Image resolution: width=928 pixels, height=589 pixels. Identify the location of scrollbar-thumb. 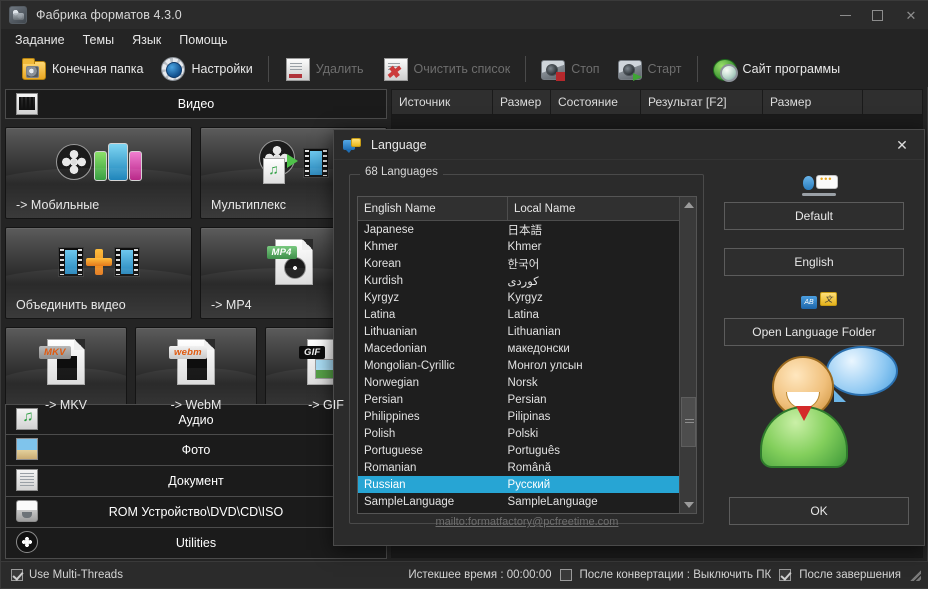
(688, 422).